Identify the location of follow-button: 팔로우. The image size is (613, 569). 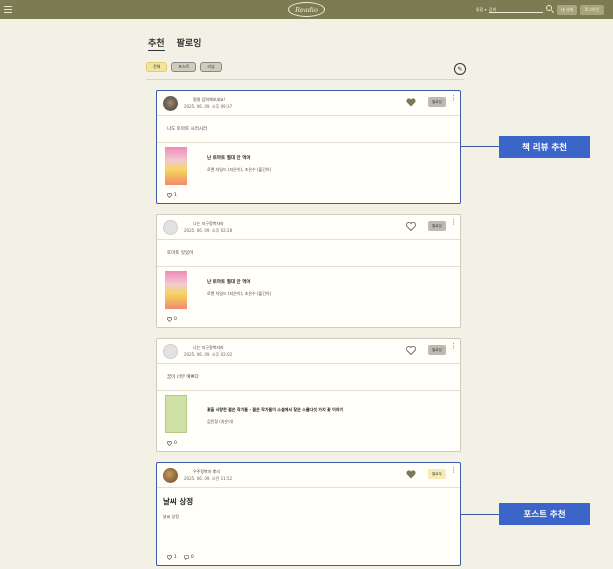
(437, 474).